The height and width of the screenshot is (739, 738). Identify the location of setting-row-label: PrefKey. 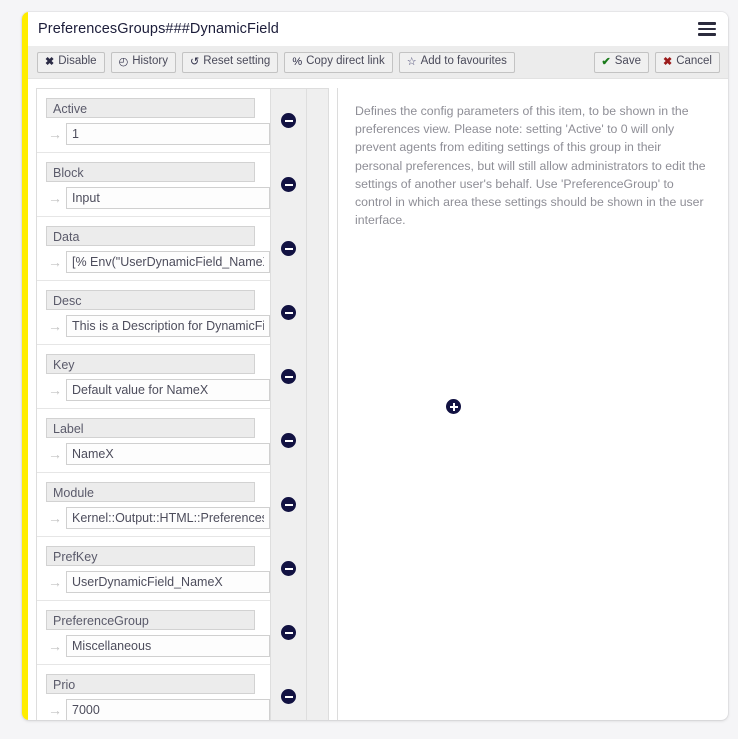
(150, 556).